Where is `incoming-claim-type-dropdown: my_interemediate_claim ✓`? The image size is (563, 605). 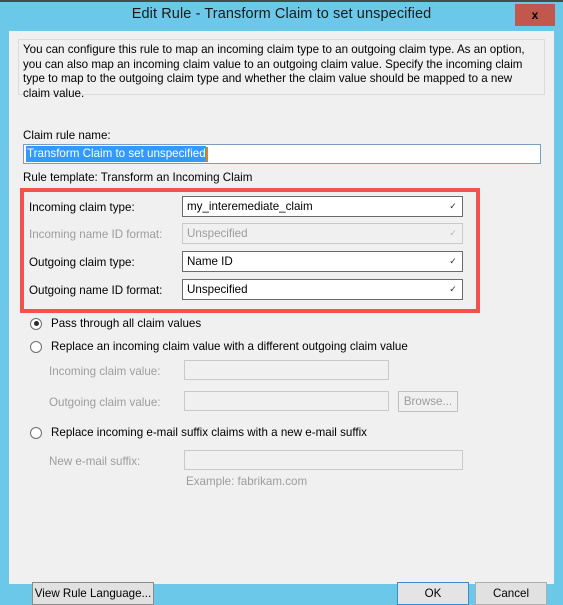 incoming-claim-type-dropdown: my_interemediate_claim ✓ is located at coordinates (322, 206).